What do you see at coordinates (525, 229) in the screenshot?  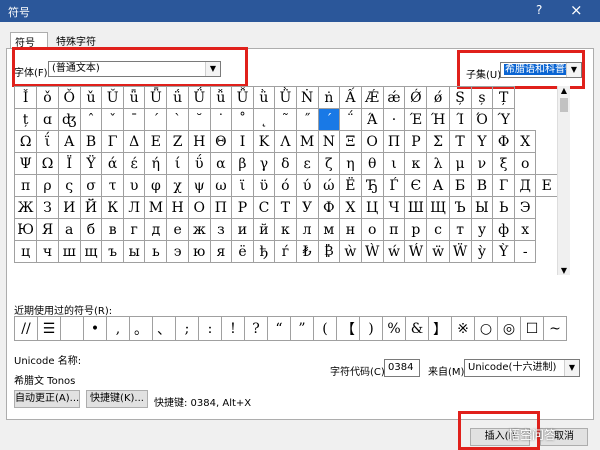 I see `symbol-cell: х` at bounding box center [525, 229].